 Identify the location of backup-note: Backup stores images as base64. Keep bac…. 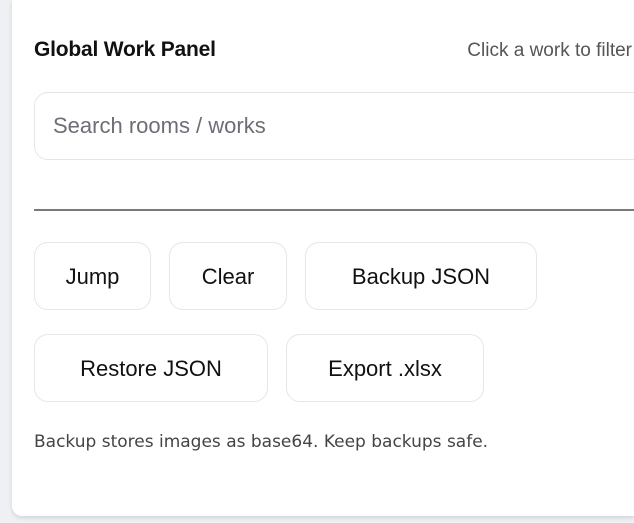
(261, 442).